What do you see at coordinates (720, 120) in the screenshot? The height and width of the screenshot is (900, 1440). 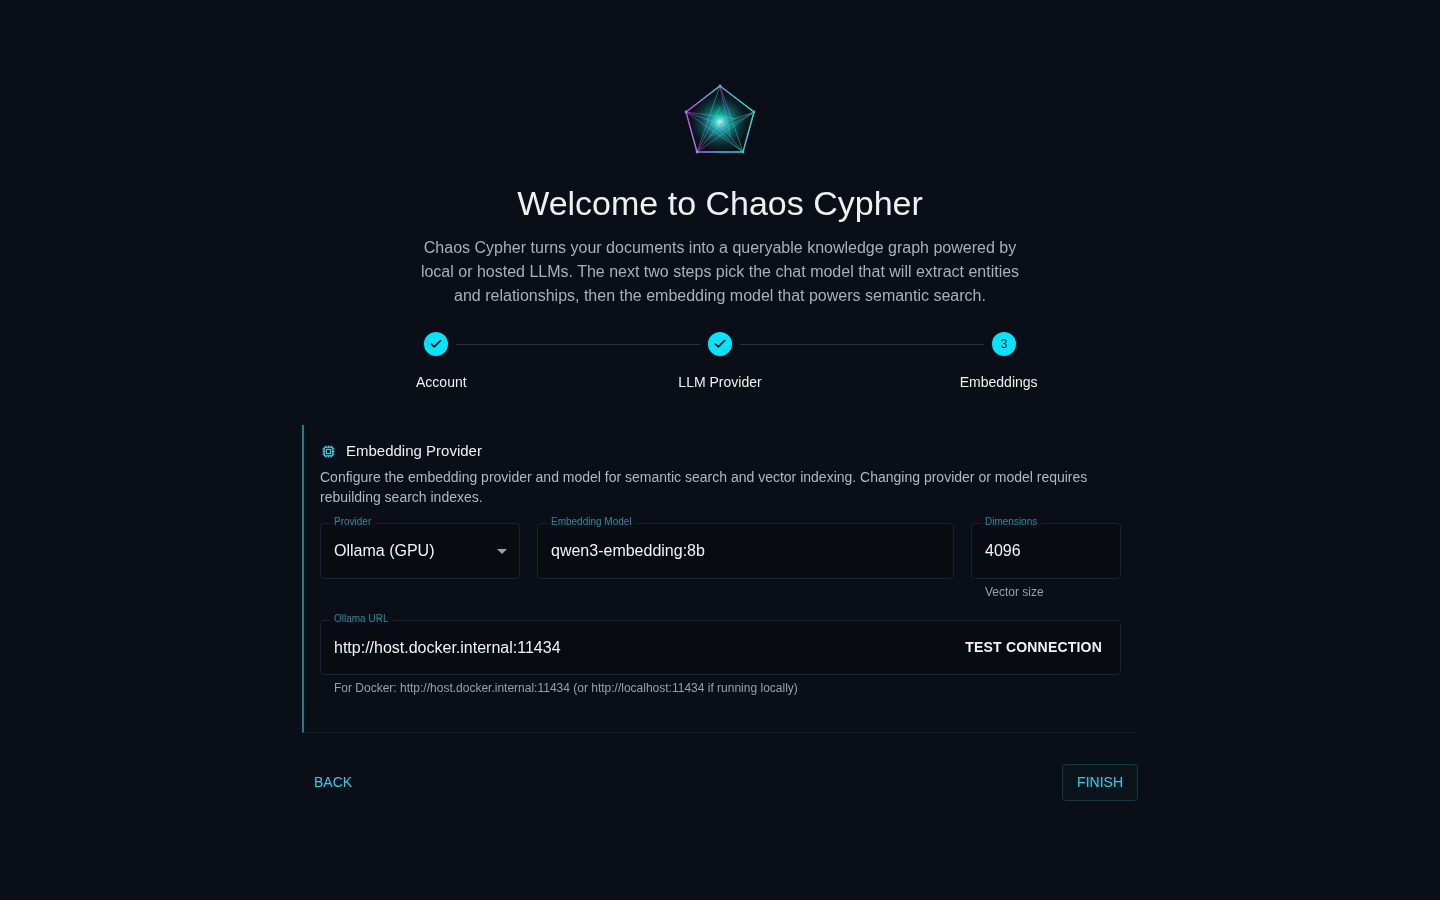 I see `pentagon-logo` at bounding box center [720, 120].